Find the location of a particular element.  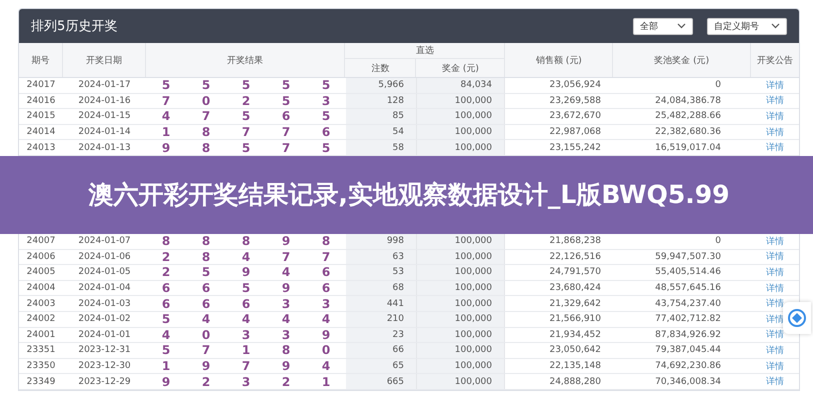

table-cell: 58 is located at coordinates (381, 147).